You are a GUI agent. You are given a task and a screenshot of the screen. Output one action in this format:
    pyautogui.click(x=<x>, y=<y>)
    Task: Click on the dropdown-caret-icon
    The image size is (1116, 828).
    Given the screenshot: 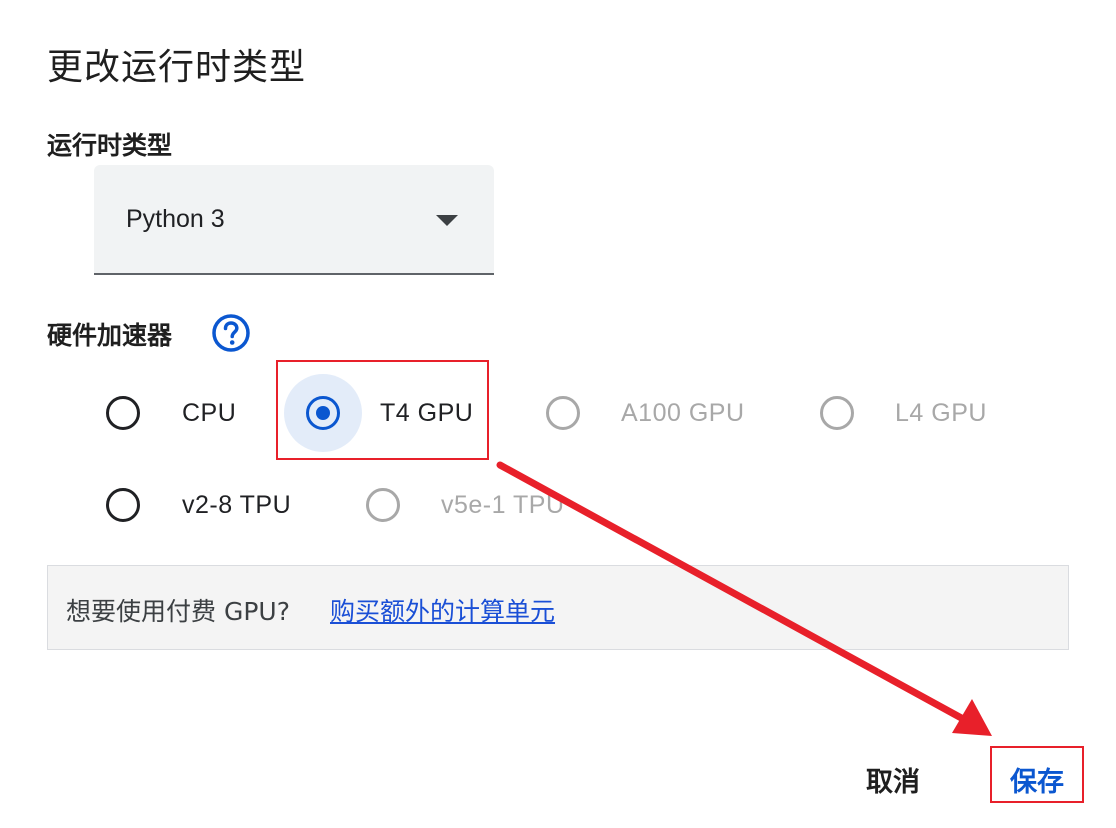 What is the action you would take?
    pyautogui.click(x=447, y=220)
    